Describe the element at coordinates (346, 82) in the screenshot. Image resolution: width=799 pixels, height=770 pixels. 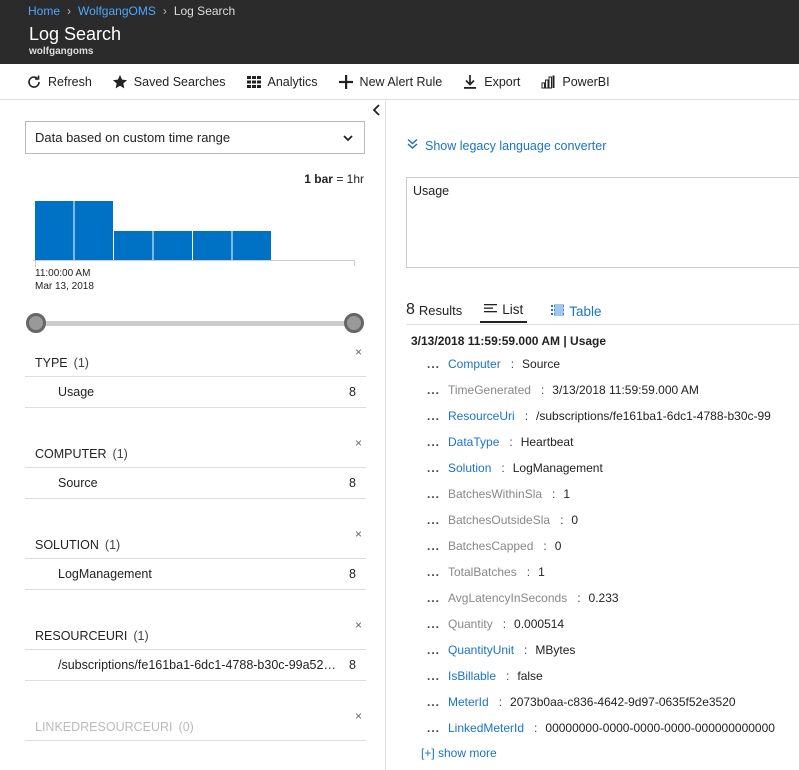
I see `plus-icon` at that location.